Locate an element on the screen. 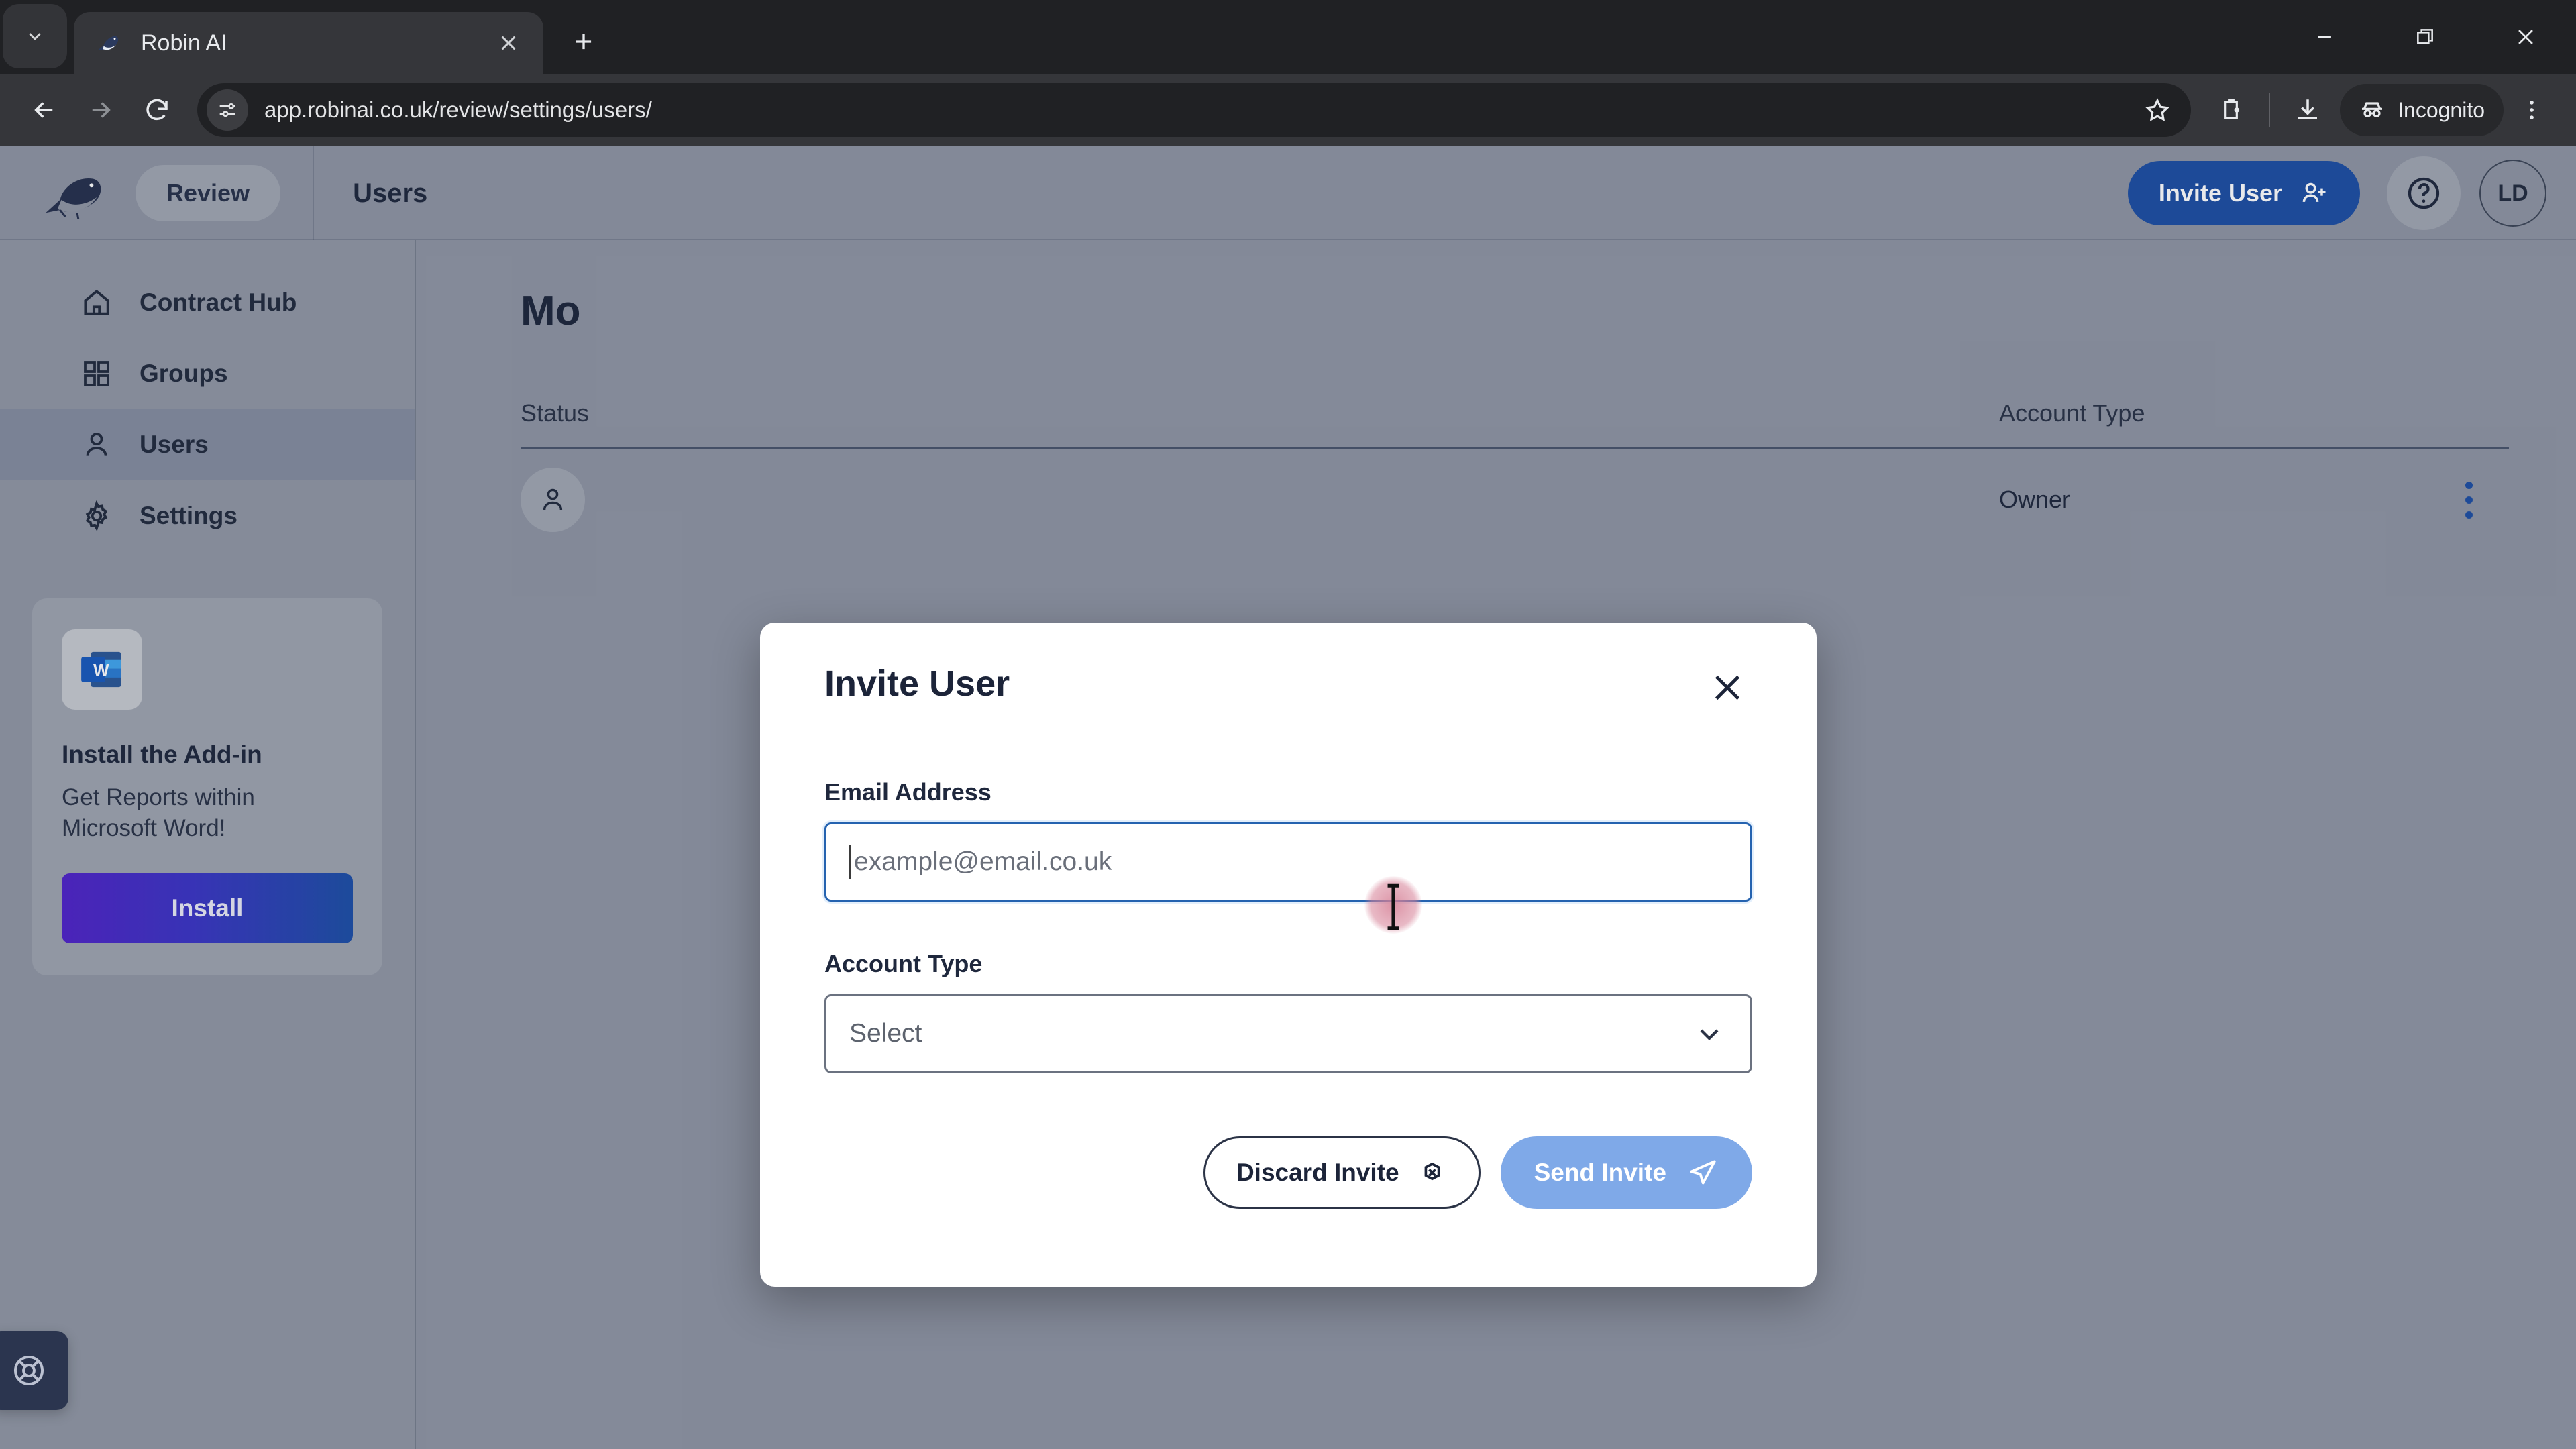 The width and height of the screenshot is (2576, 1449). extensions-icon is located at coordinates (2232, 109).